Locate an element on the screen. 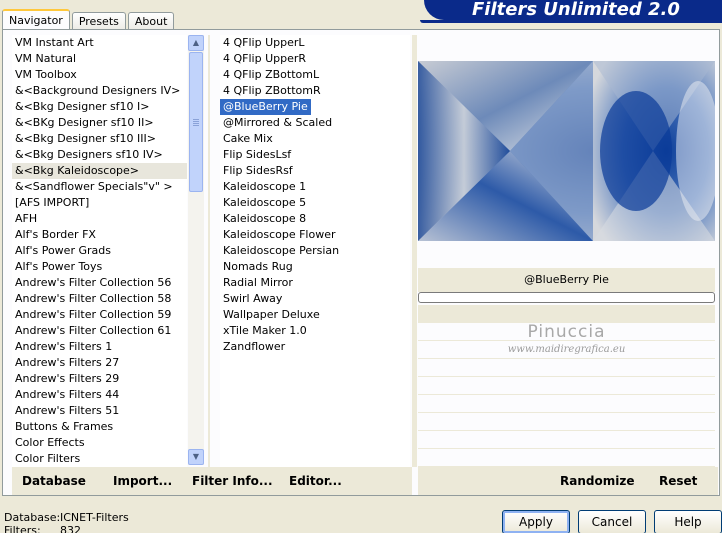 This screenshot has width=722, height=533. category-list-item: VM Natural is located at coordinates (99, 59).